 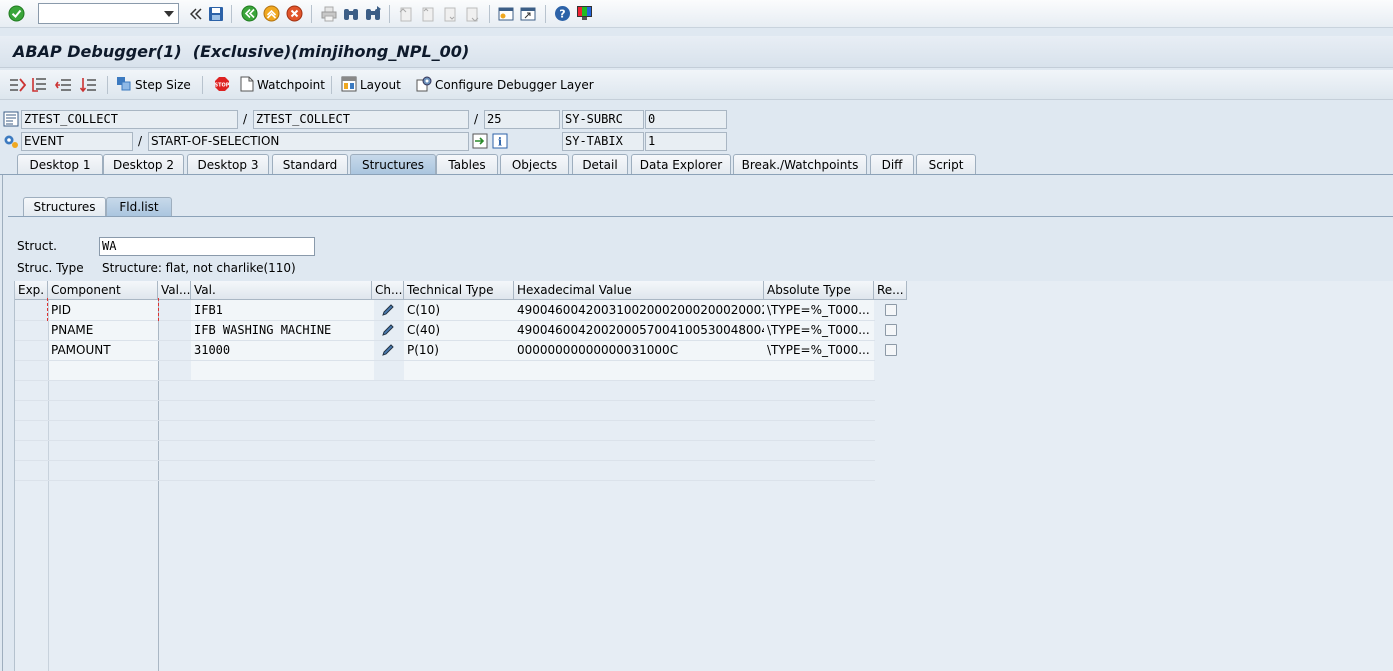 What do you see at coordinates (349, 85) in the screenshot?
I see `layout-icon` at bounding box center [349, 85].